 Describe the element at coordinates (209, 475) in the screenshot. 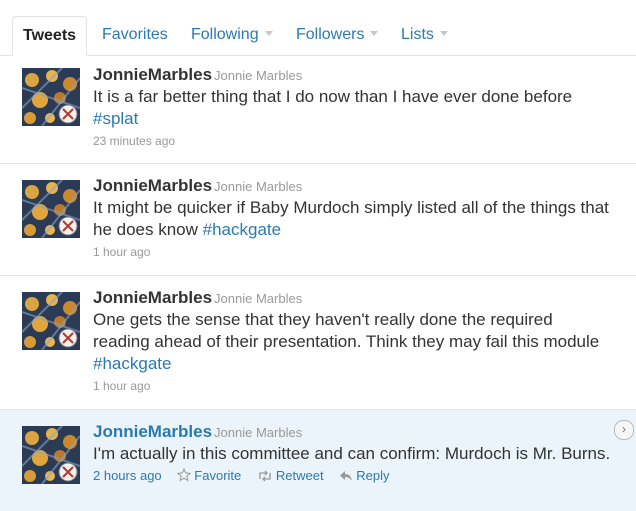

I see `favorite-button: Favorite` at that location.